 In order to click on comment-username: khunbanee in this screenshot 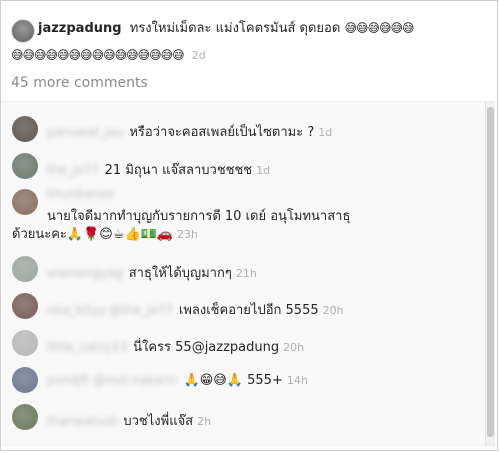, I will do `click(80, 194)`.